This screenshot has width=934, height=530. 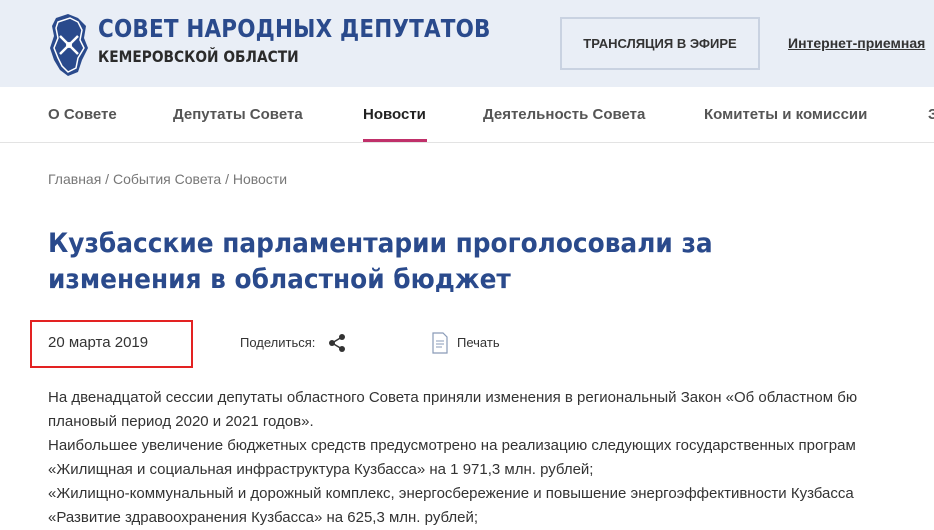 What do you see at coordinates (238, 114) in the screenshot?
I see `nav-item-deputies: Депутаты Совета` at bounding box center [238, 114].